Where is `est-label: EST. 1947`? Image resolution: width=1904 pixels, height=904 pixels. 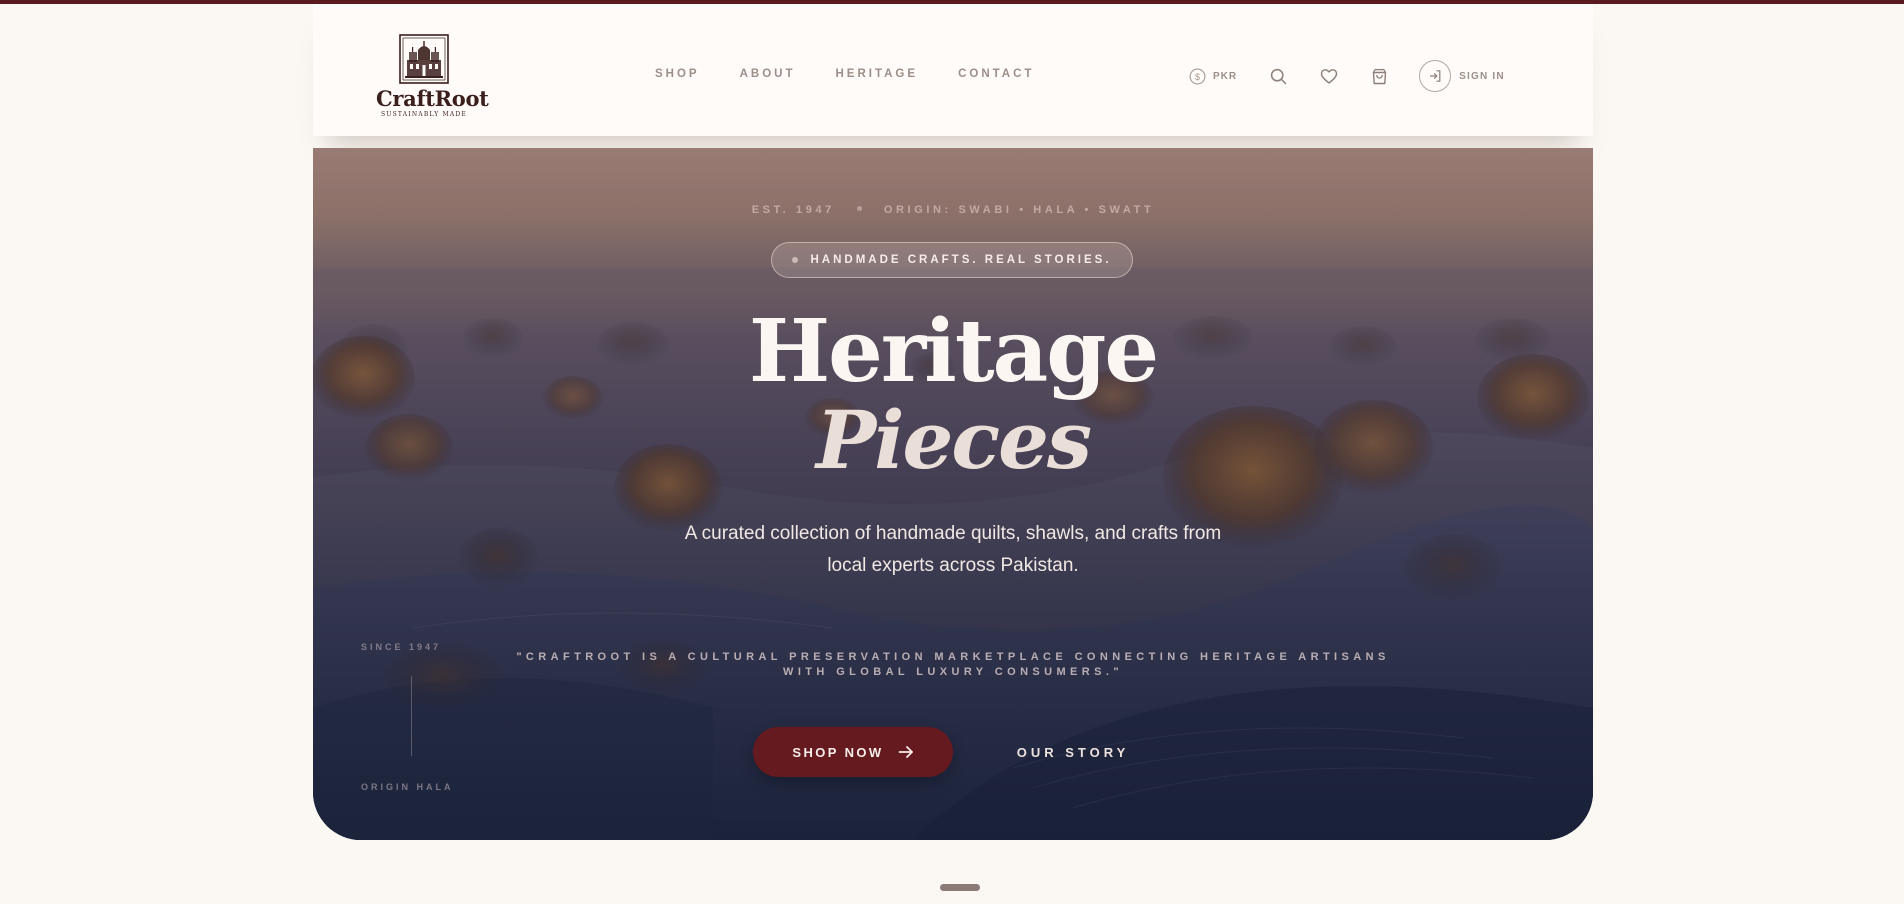 est-label: EST. 1947 is located at coordinates (793, 210).